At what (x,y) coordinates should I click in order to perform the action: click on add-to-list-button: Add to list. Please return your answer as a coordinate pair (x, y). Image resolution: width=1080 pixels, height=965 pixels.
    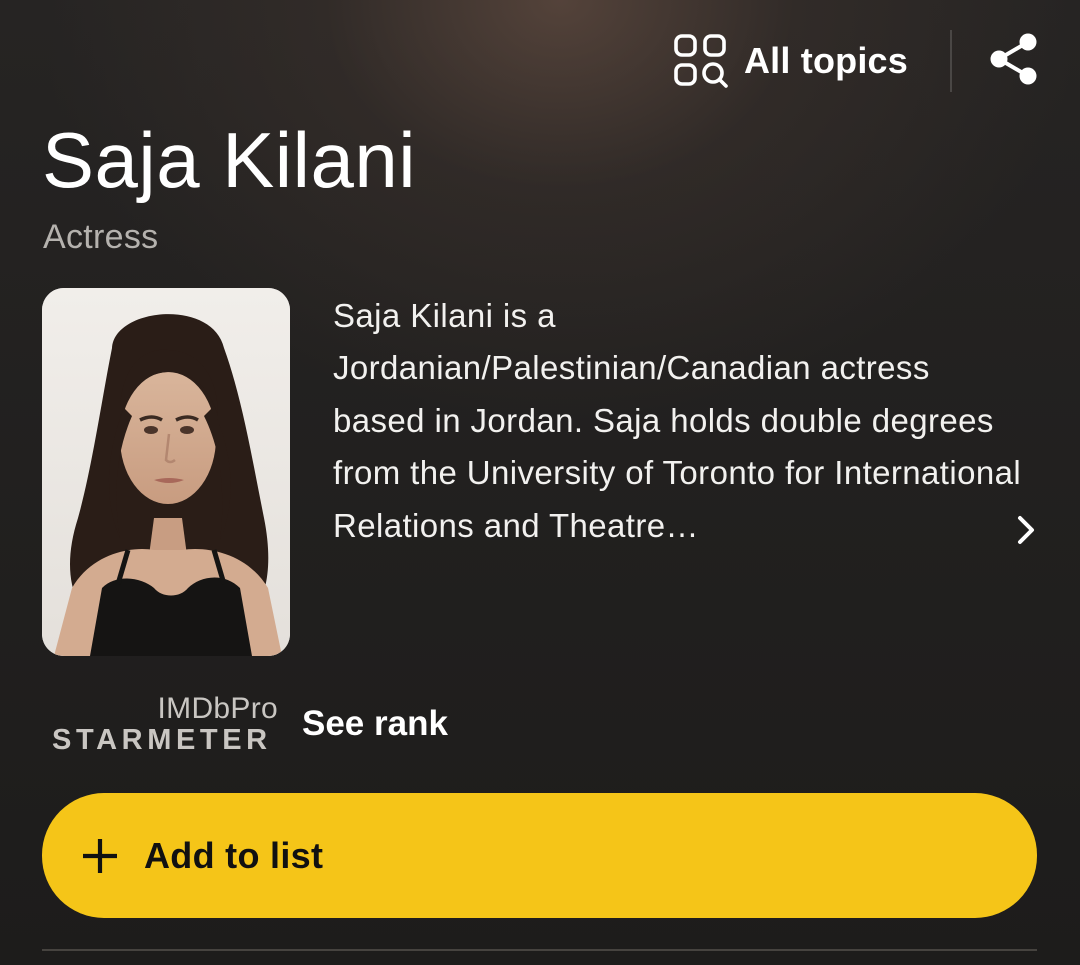
    Looking at the image, I should click on (539, 855).